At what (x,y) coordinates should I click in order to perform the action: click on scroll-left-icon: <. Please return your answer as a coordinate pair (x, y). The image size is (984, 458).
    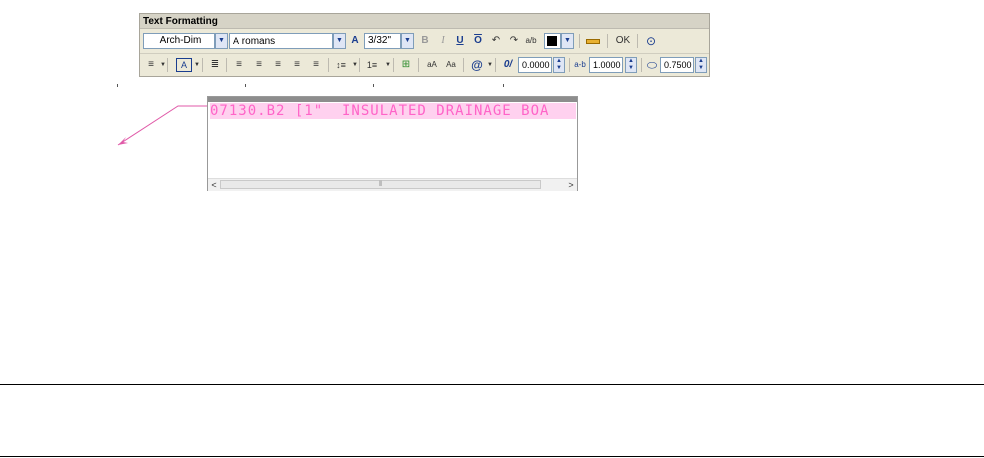
    Looking at the image, I should click on (214, 185).